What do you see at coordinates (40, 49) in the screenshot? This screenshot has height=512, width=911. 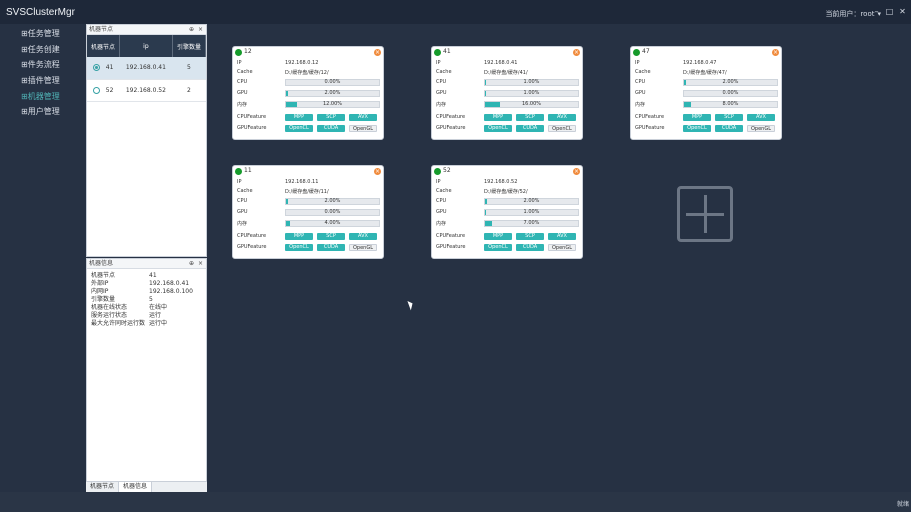 I see `nav-item-task-create: ⊞任务创建` at bounding box center [40, 49].